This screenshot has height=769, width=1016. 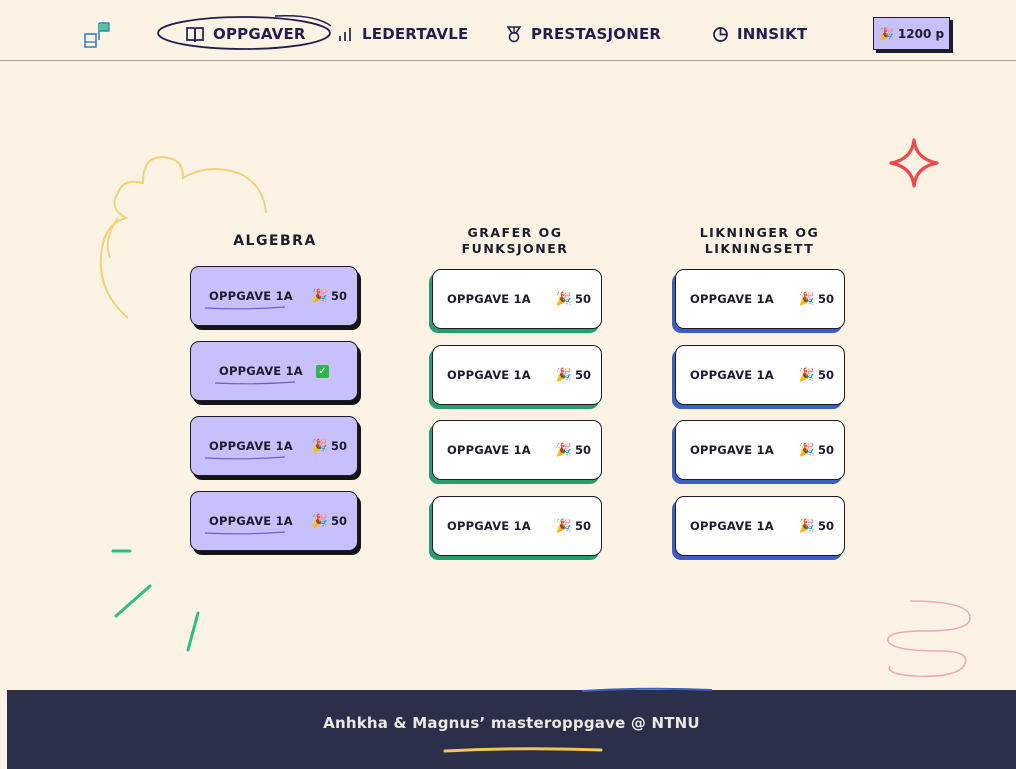 I want to click on task-card-grafer-1: OPPGAVE 1A 🎉 50, so click(x=517, y=299).